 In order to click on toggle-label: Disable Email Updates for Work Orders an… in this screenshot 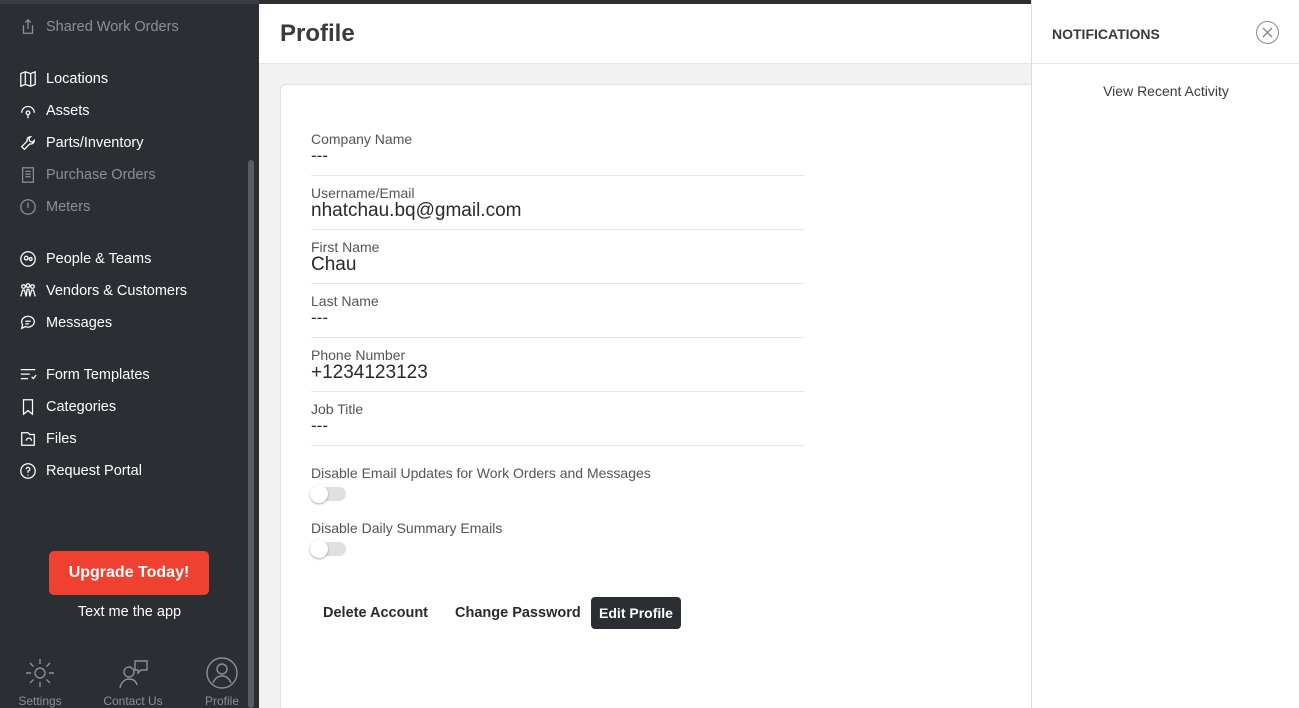, I will do `click(481, 473)`.